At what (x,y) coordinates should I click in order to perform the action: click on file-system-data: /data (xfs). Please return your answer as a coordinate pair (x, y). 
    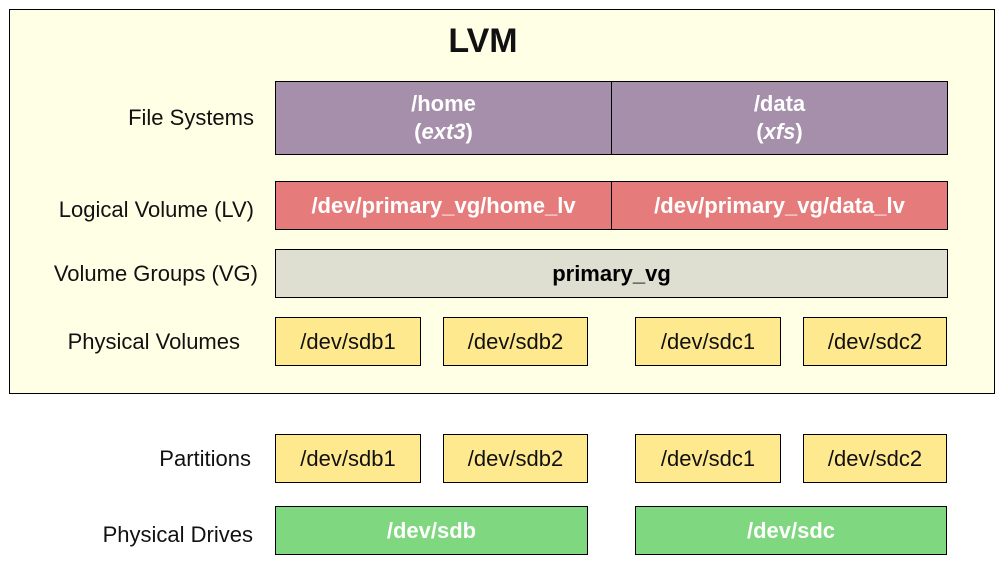
    Looking at the image, I should click on (779, 118).